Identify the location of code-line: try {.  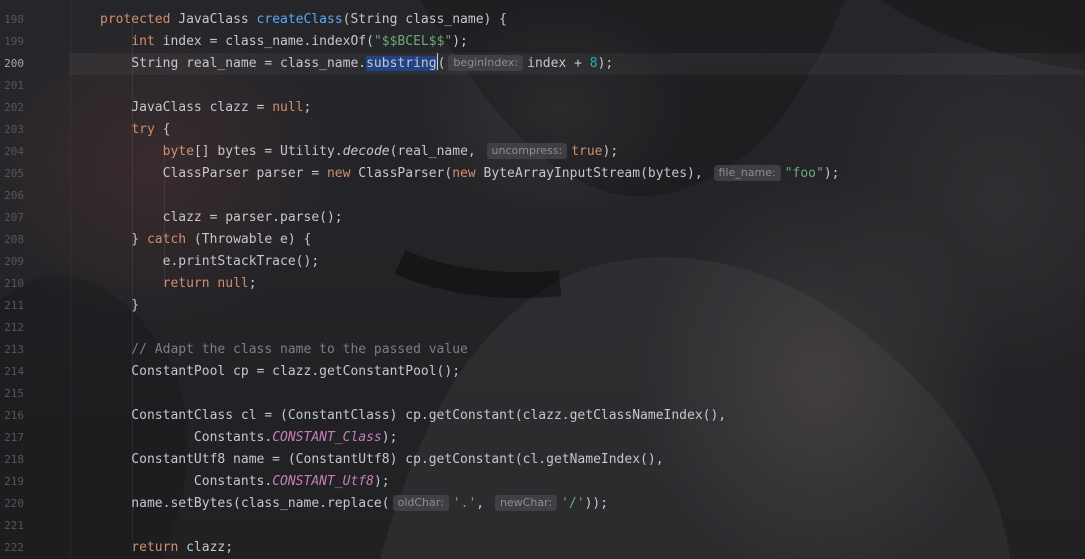
(135, 130).